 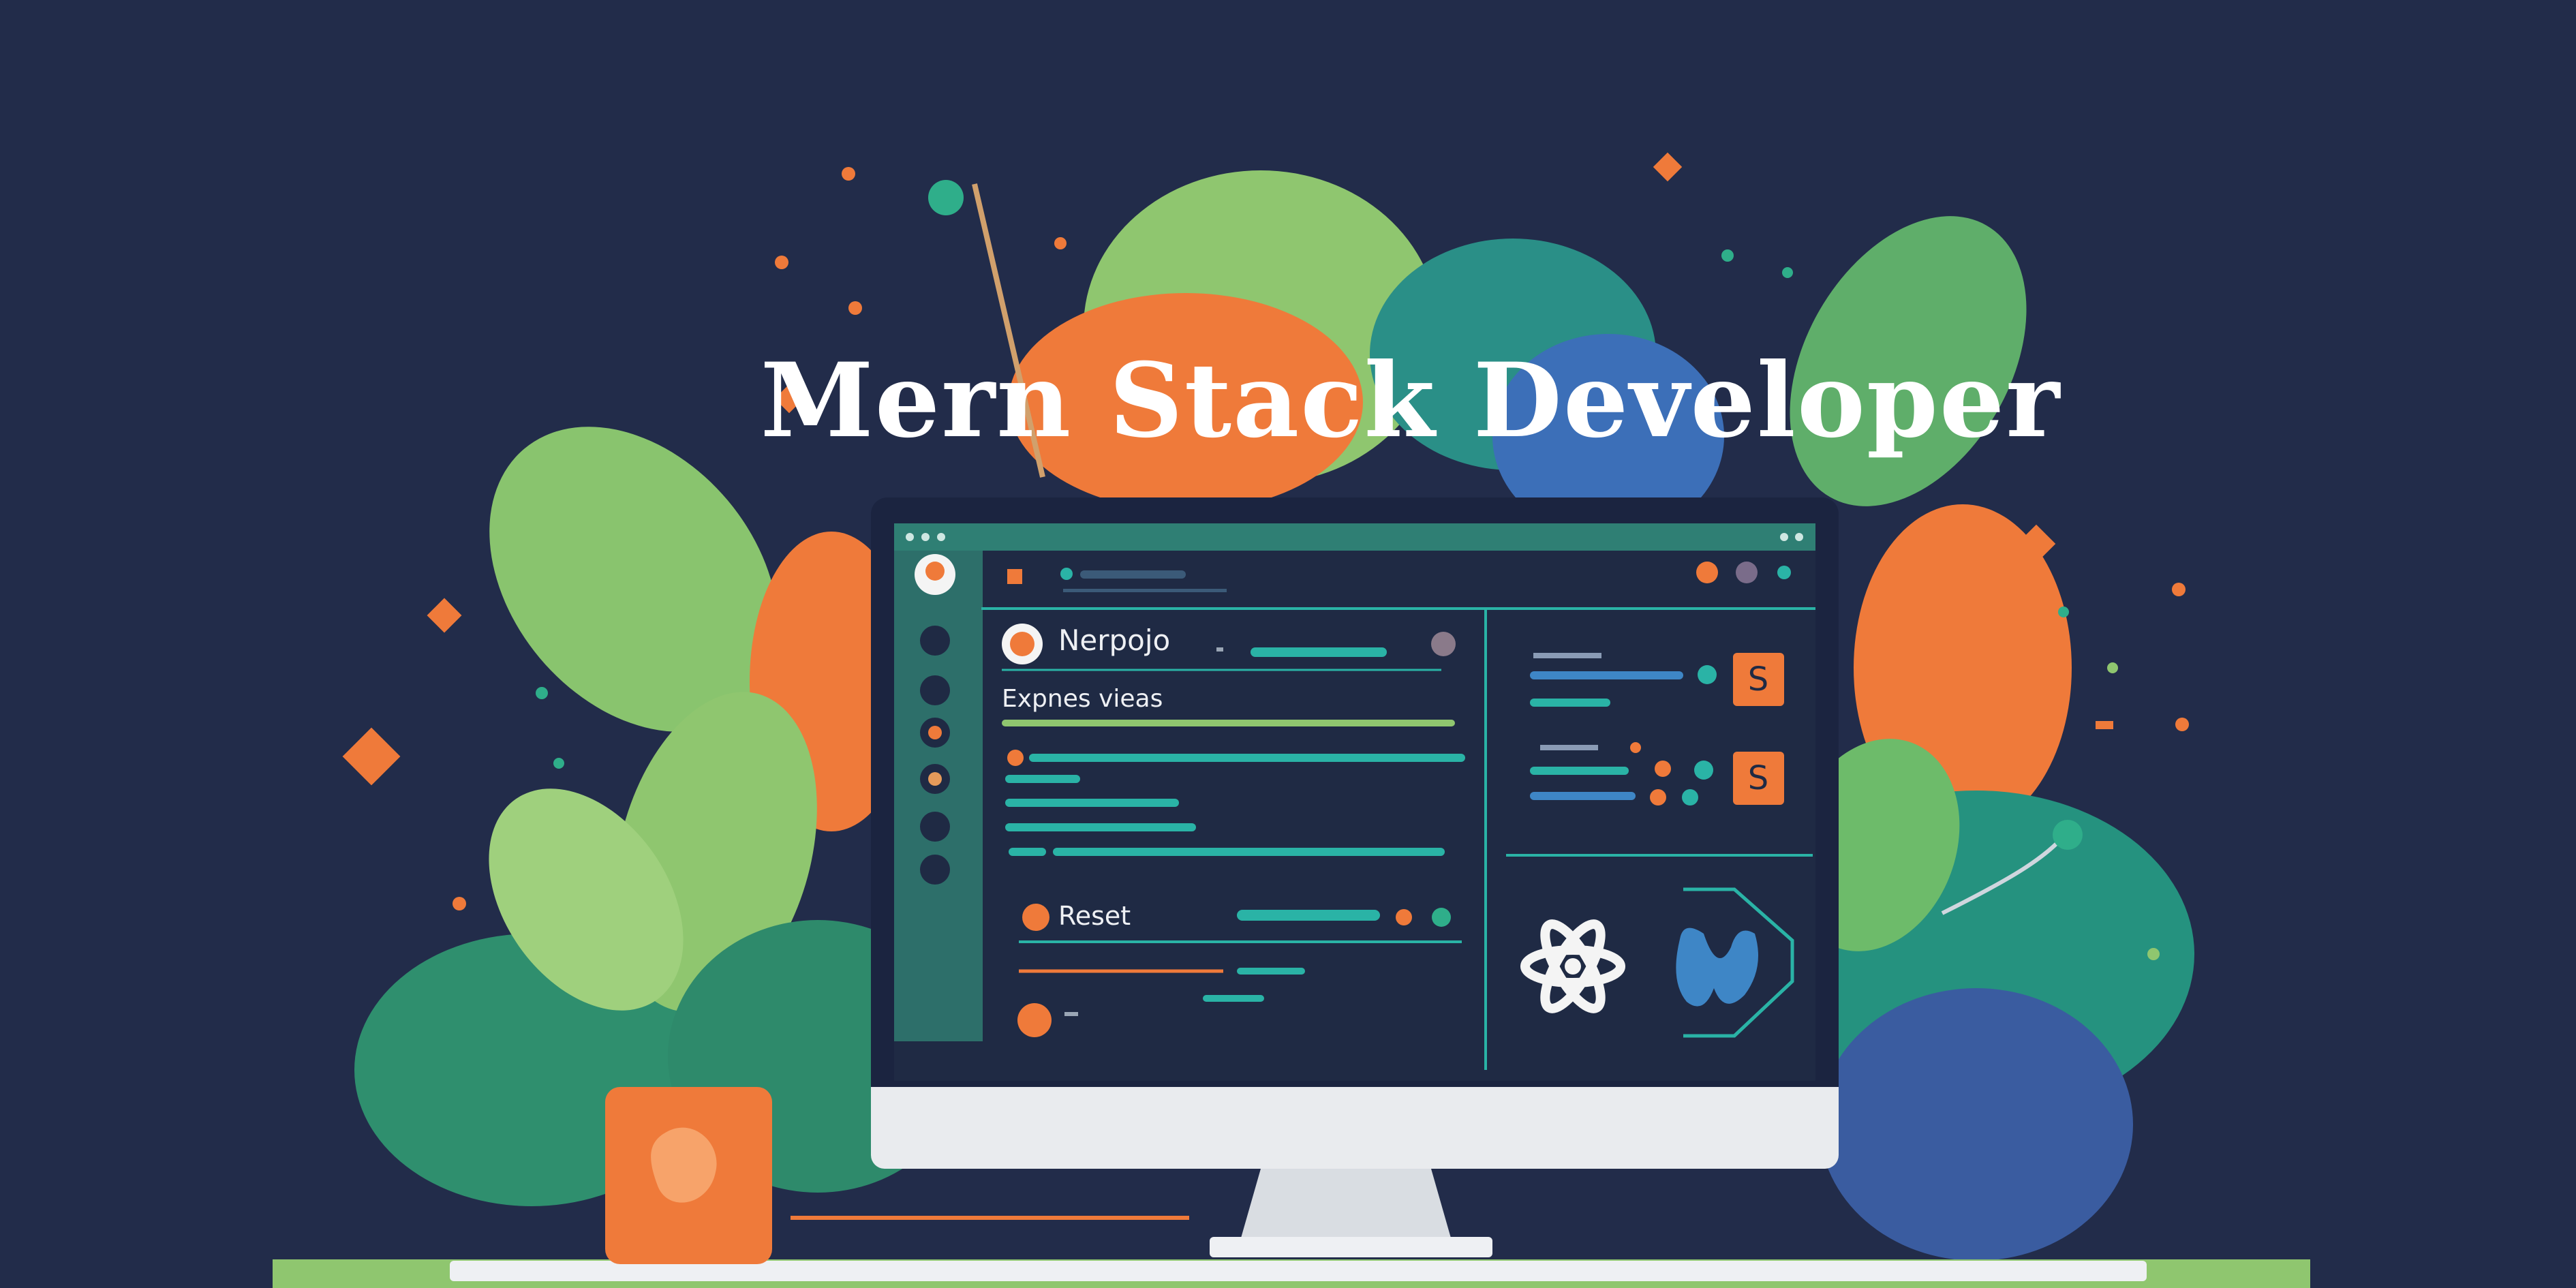 What do you see at coordinates (1114, 640) in the screenshot?
I see `app-name-label: Nerpojo` at bounding box center [1114, 640].